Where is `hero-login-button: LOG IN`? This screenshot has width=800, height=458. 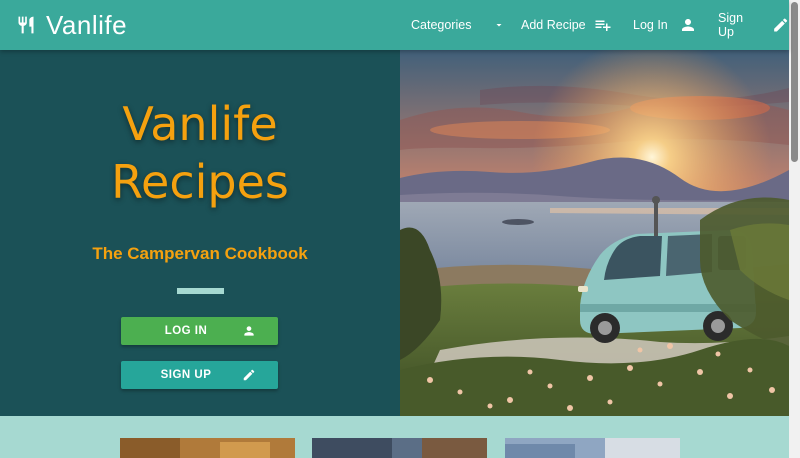
hero-login-button: LOG IN is located at coordinates (199, 331).